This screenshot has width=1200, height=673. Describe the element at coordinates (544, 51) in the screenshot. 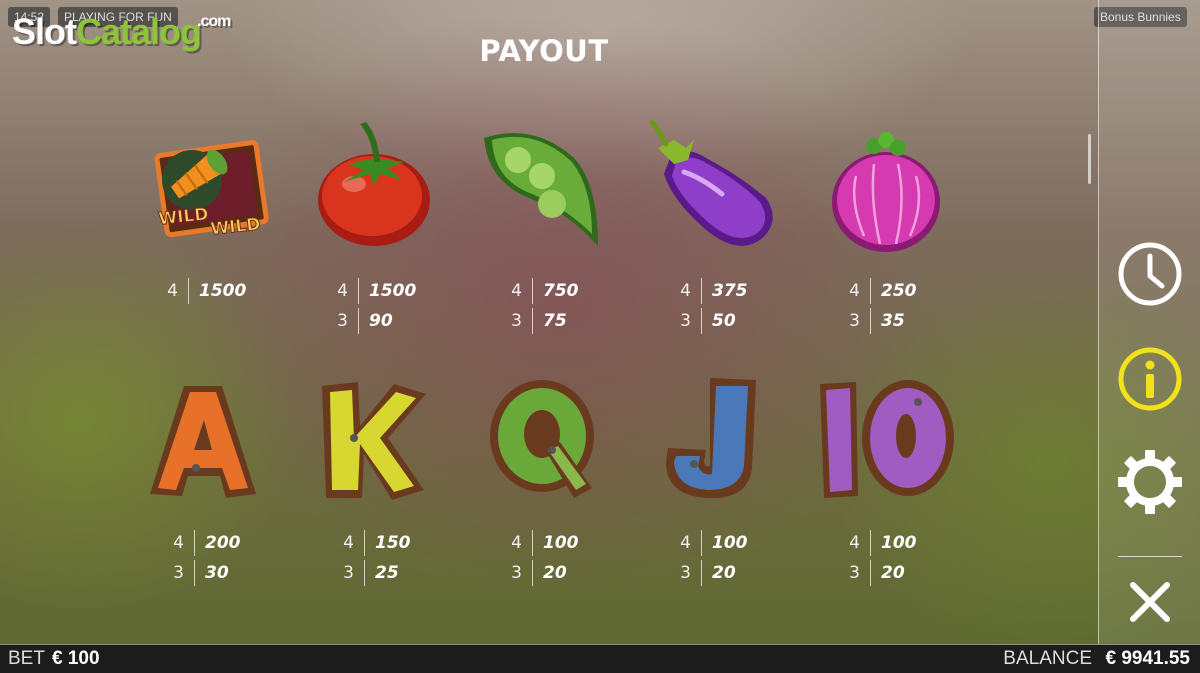

I see `page-title: PAYOUT` at that location.